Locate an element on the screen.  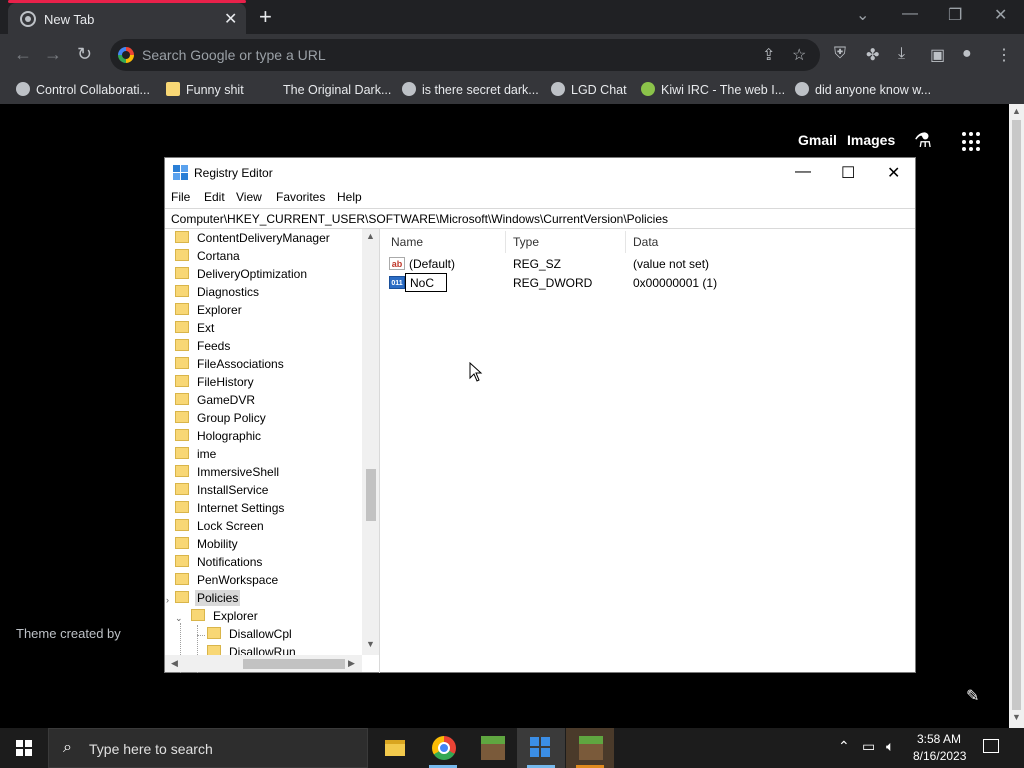
menu-edit: Edit is located at coordinates (214, 197).